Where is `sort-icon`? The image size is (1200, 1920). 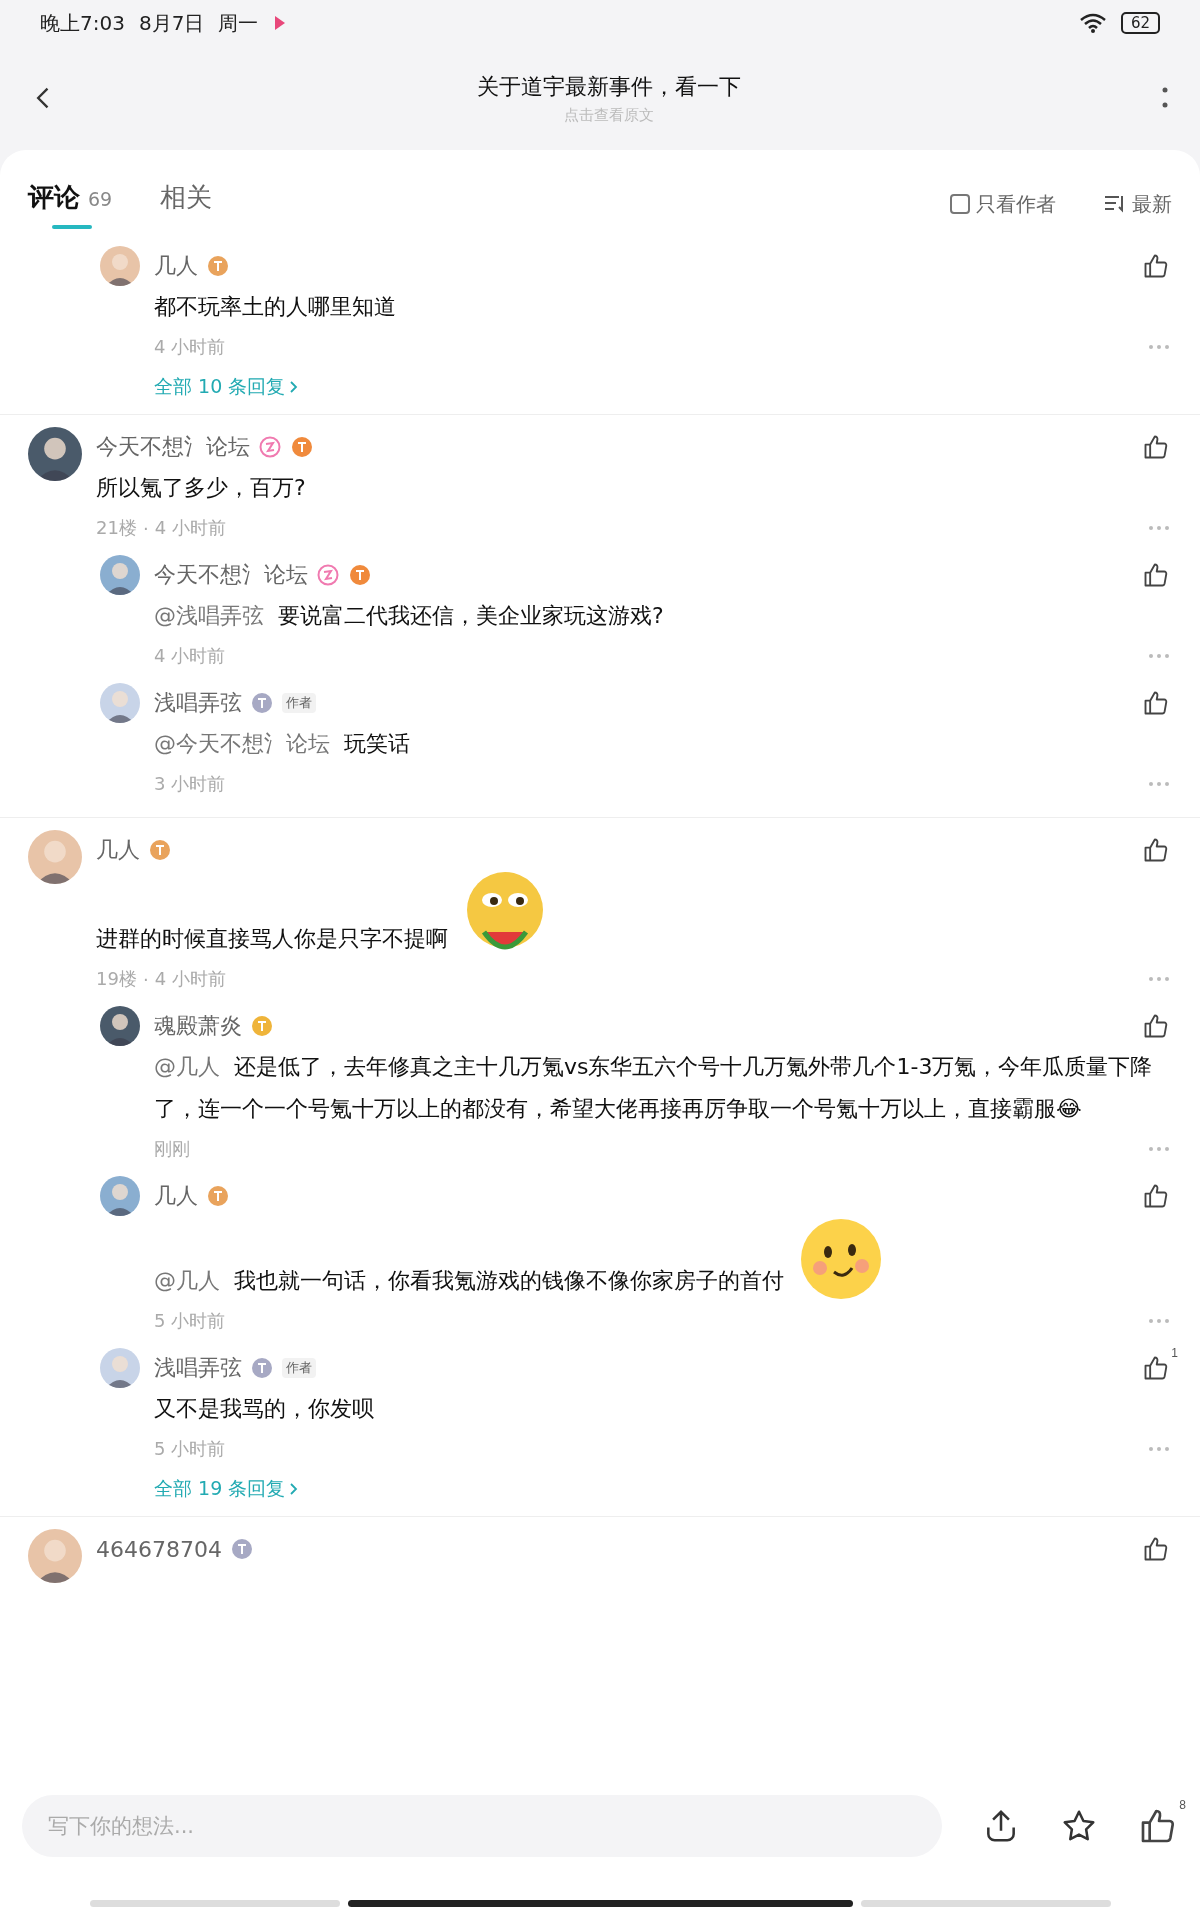
sort-icon is located at coordinates (1115, 204).